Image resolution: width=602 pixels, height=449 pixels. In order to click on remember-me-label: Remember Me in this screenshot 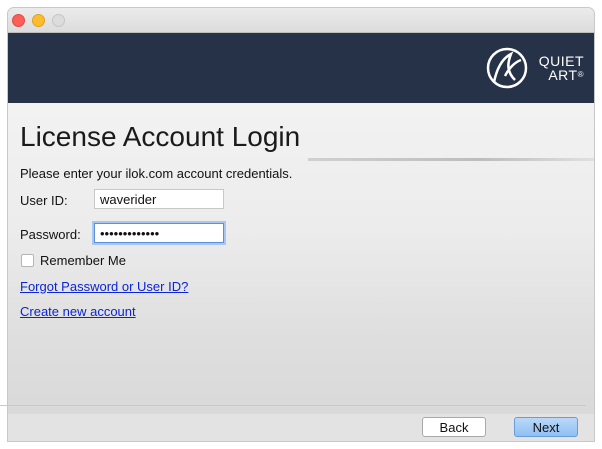, I will do `click(83, 260)`.